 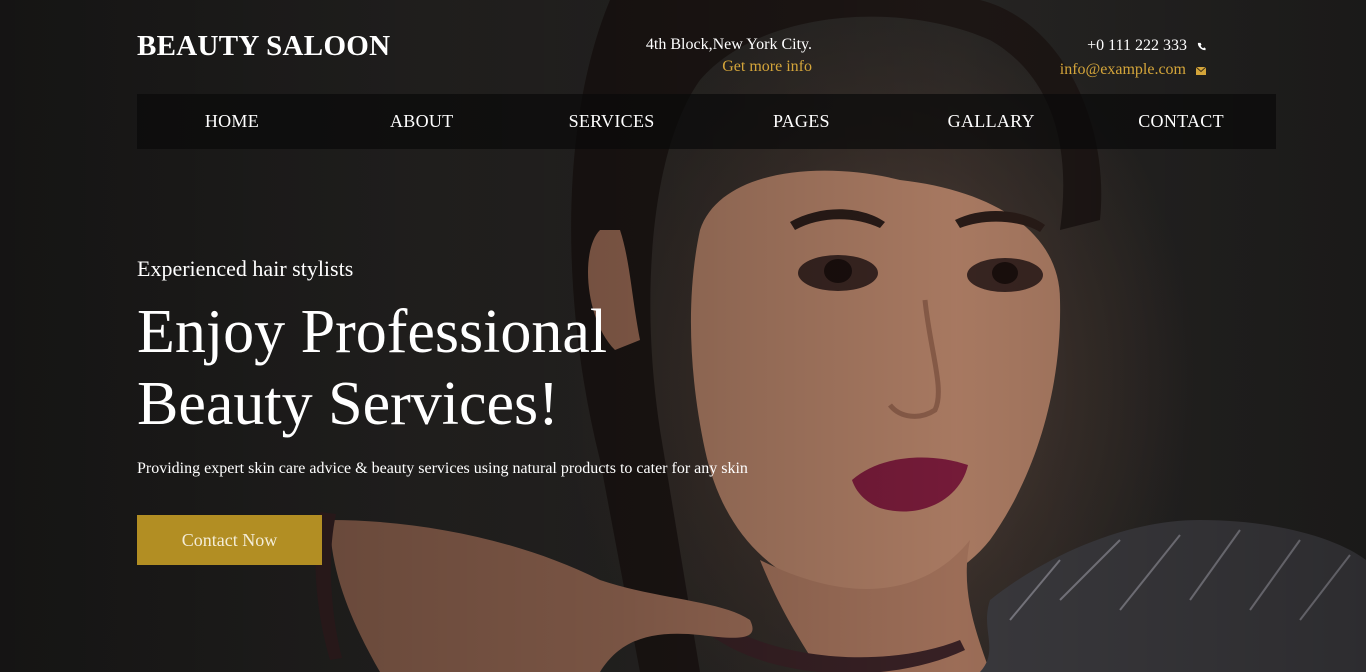 I want to click on phone-number: +0 111 222 333, so click(x=1137, y=45).